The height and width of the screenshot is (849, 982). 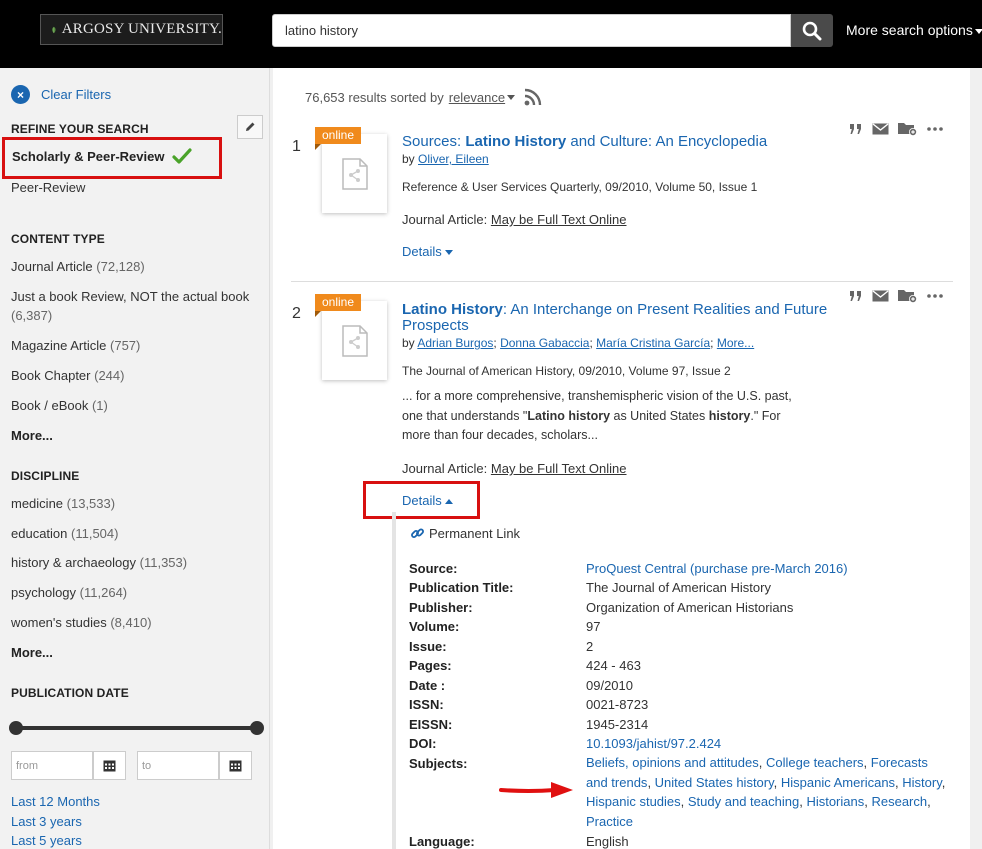 I want to click on sort-dropdown: relevance, so click(x=477, y=97).